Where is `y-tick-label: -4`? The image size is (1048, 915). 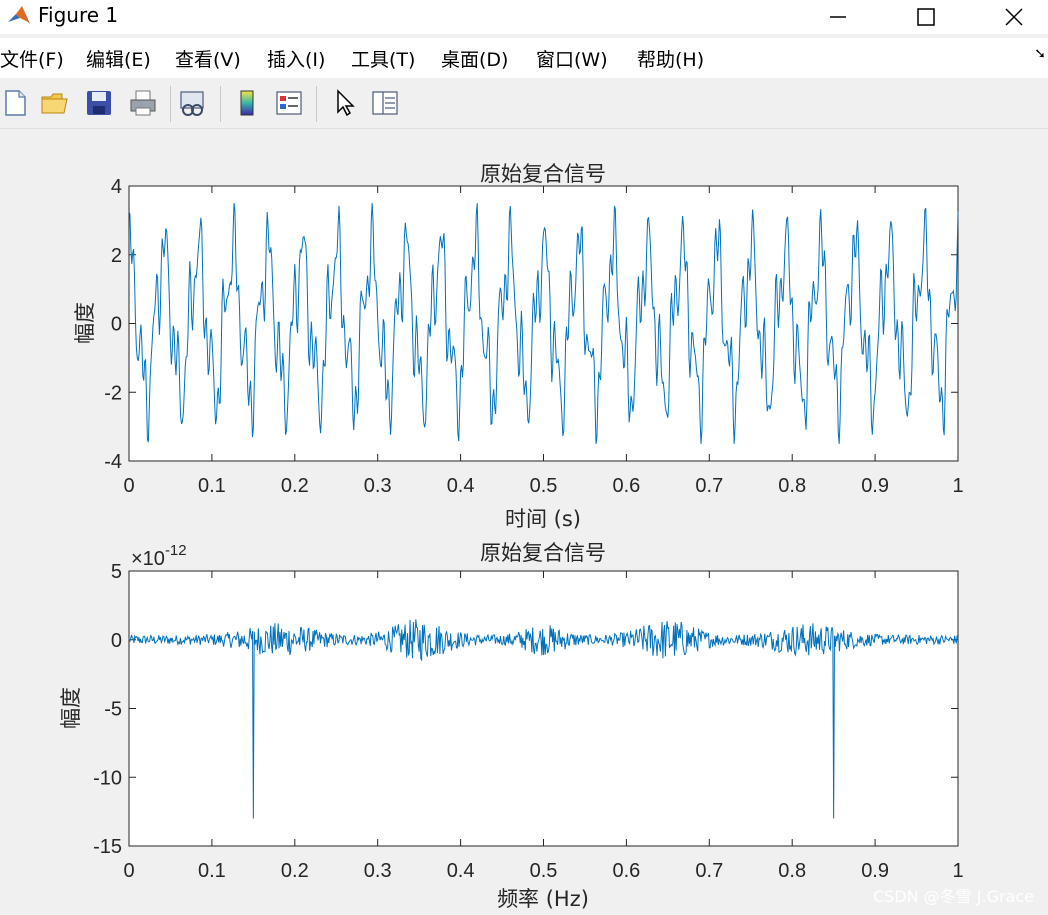
y-tick-label: -4 is located at coordinates (113, 462).